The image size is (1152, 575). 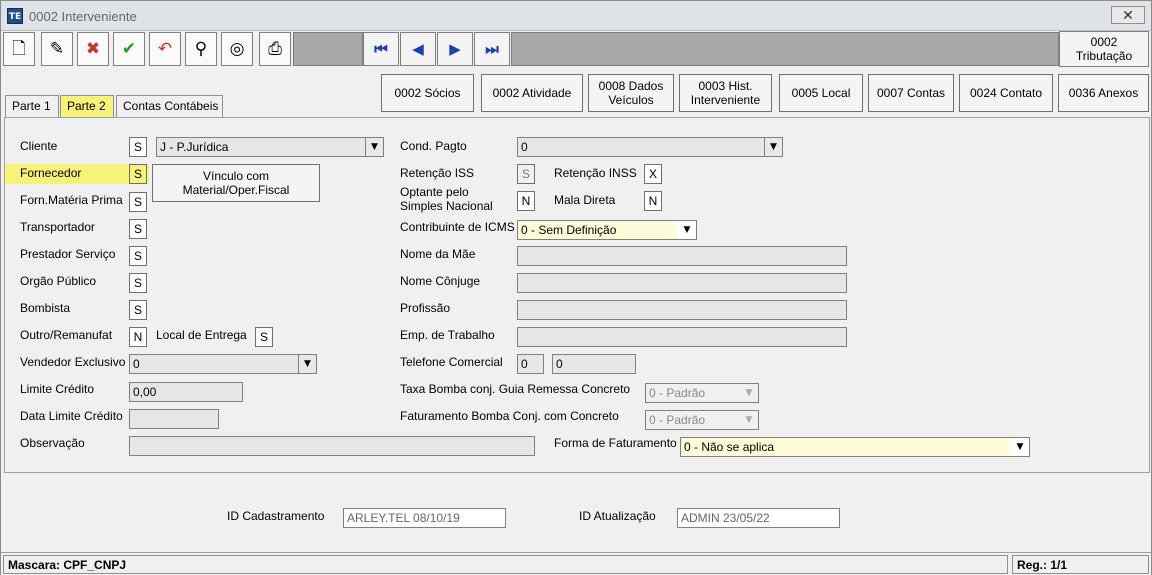 What do you see at coordinates (138, 202) in the screenshot?
I see `materia-prima-flag: S` at bounding box center [138, 202].